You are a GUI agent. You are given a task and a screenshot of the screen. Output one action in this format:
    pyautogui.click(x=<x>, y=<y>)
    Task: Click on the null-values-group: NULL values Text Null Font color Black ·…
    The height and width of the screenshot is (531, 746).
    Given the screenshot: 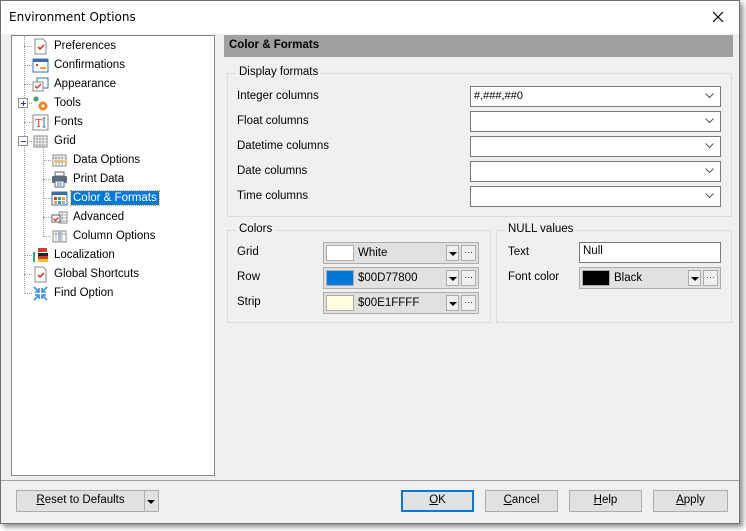 What is the action you would take?
    pyautogui.click(x=614, y=273)
    